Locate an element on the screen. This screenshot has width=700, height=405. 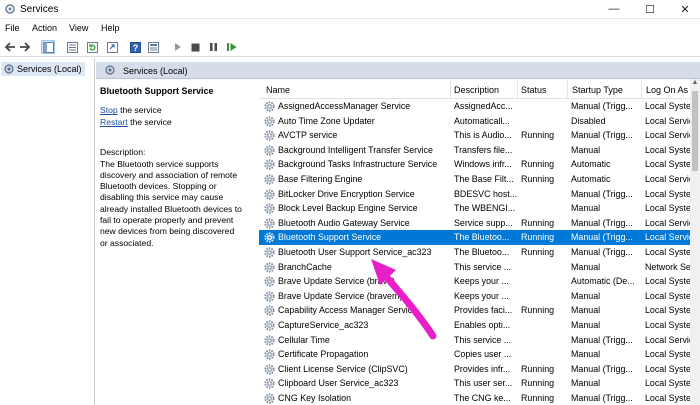
column-header-status: Status is located at coordinates (534, 90).